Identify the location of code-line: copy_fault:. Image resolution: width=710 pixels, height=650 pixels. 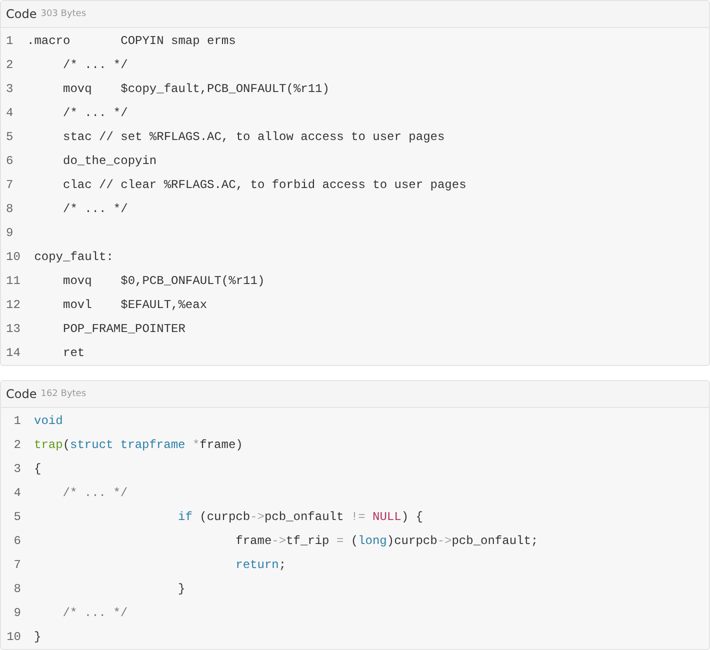
(73, 257).